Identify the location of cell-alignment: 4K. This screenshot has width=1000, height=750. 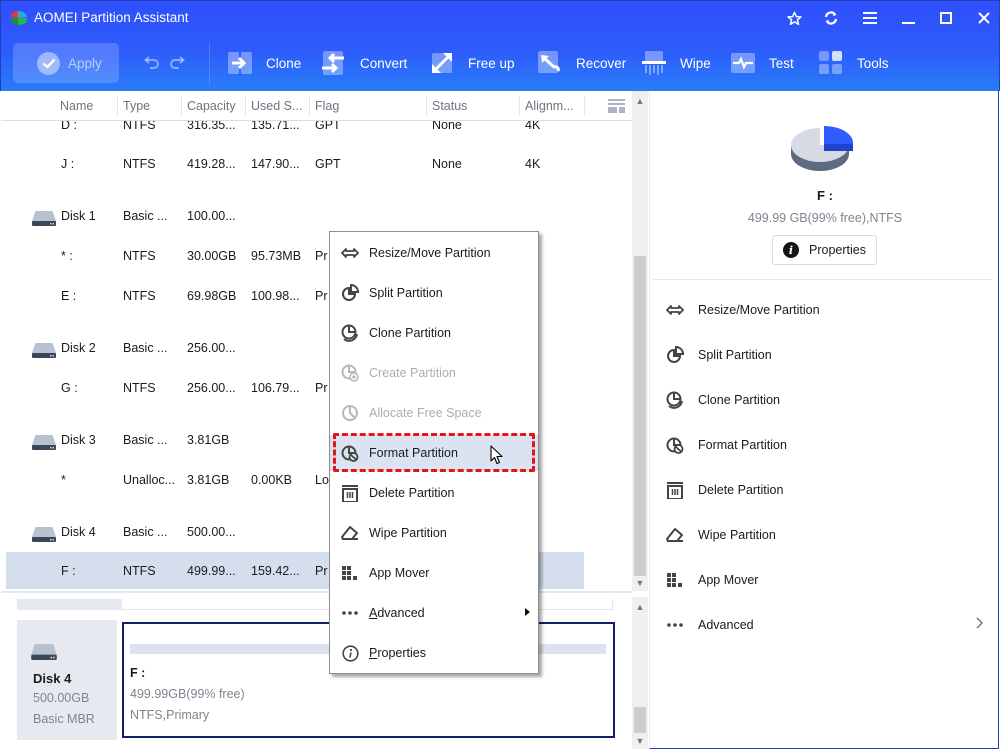
(533, 164).